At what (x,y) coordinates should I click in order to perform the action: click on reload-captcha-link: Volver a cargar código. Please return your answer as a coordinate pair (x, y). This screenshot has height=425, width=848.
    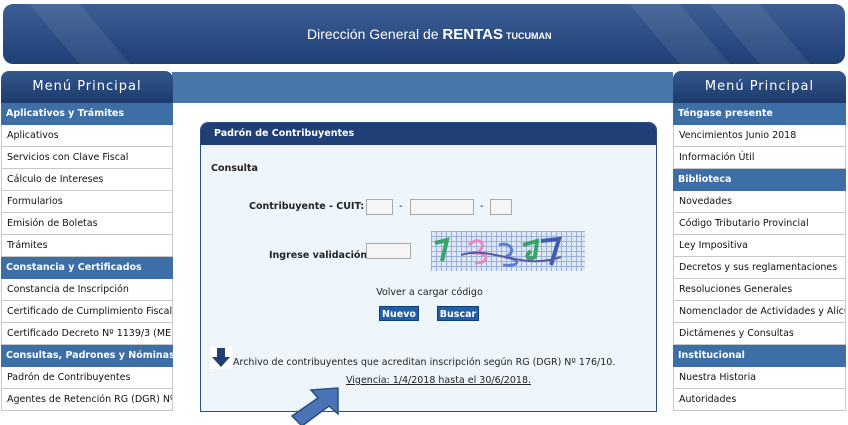
    Looking at the image, I should click on (428, 292).